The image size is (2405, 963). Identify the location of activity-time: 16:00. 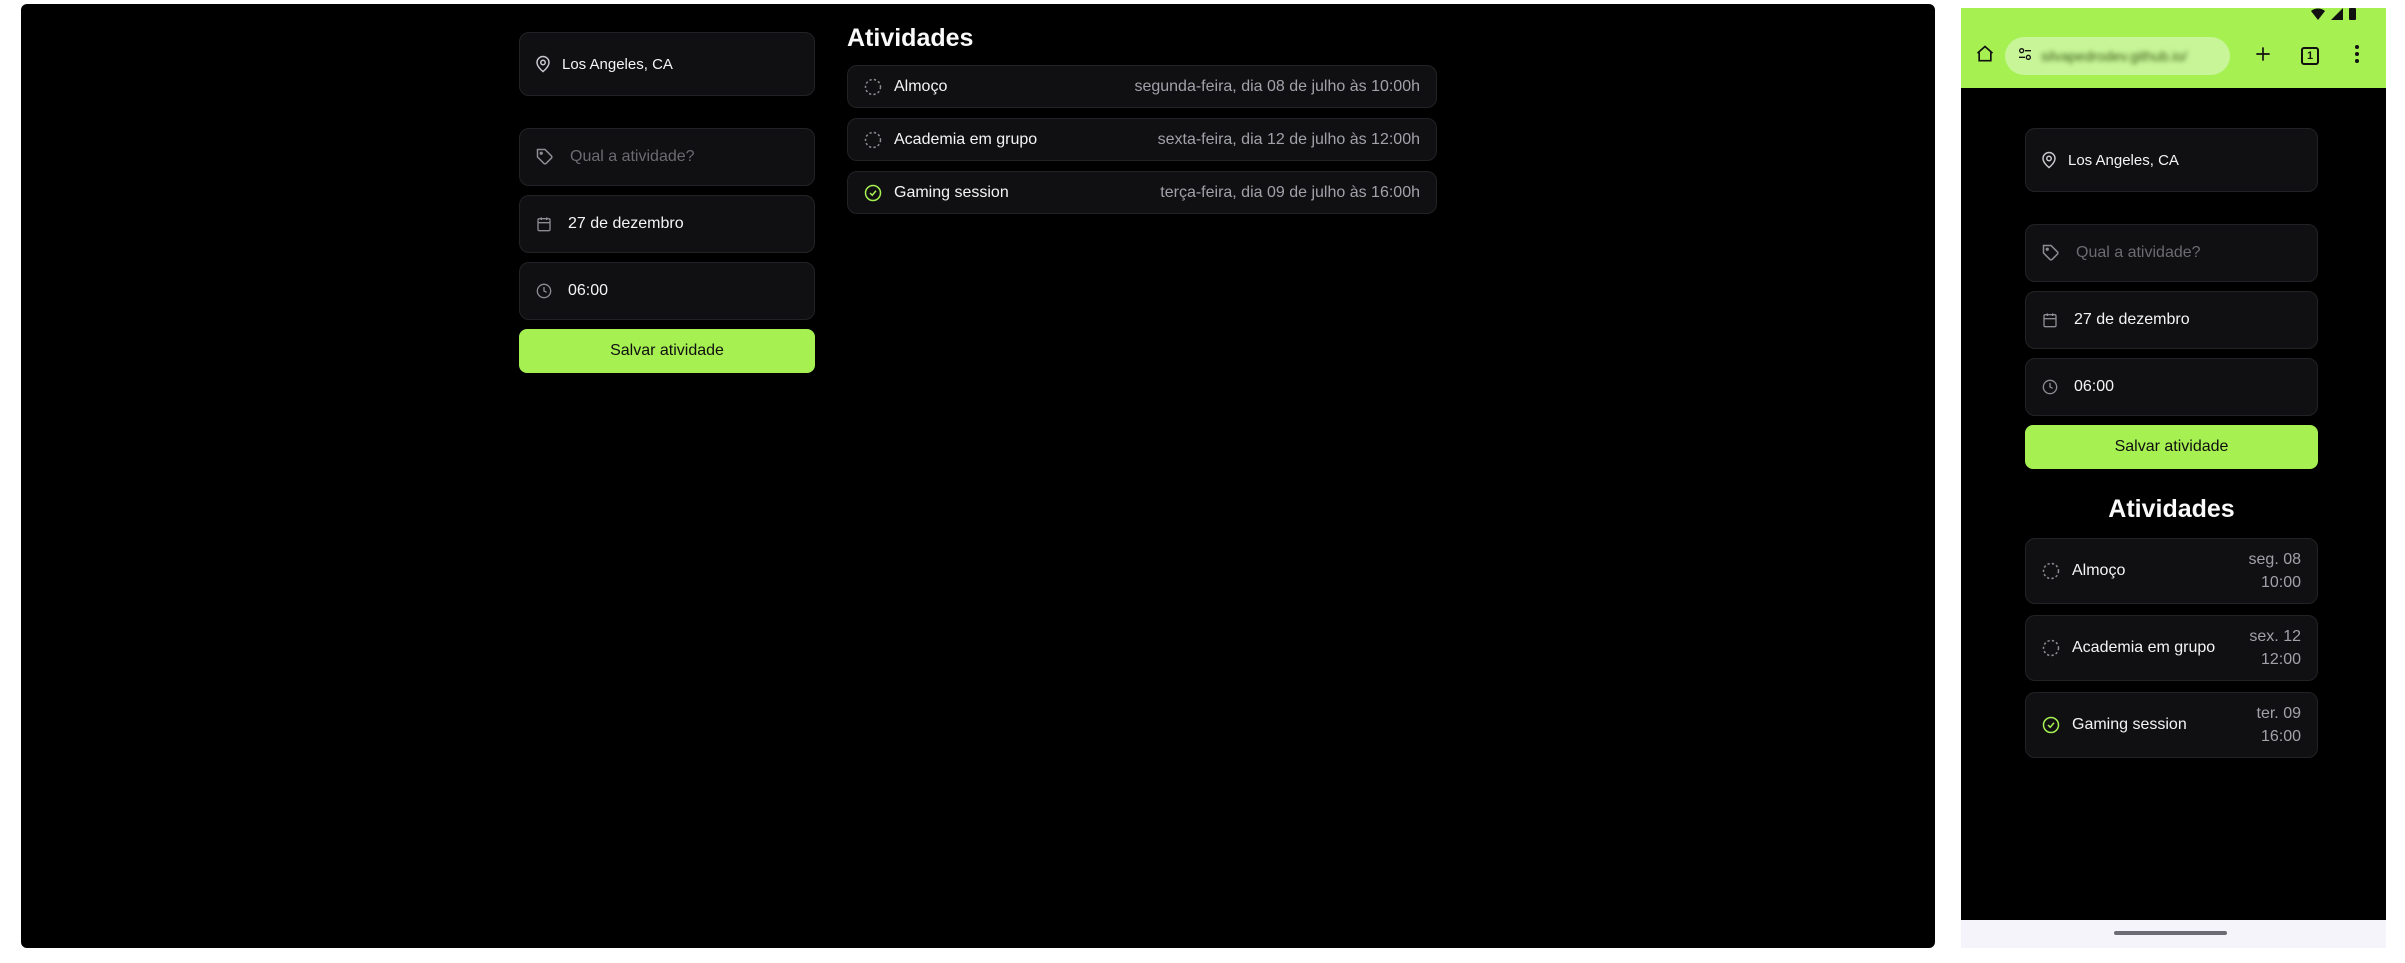
(2280, 736).